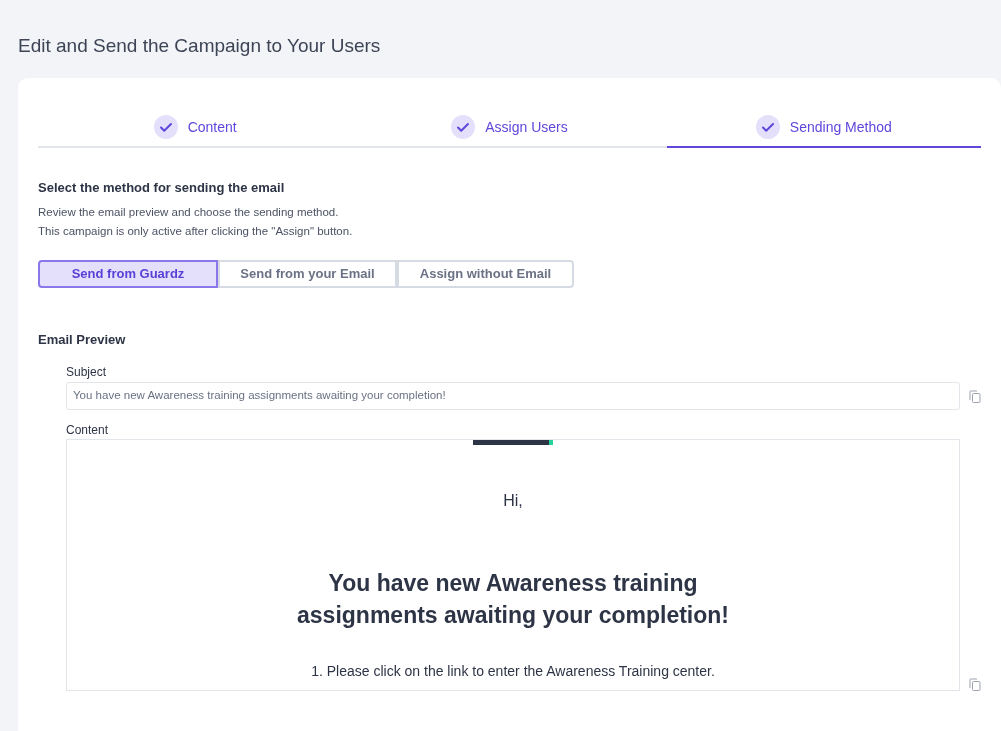 The image size is (1001, 731). I want to click on field-label: Content, so click(88, 430).